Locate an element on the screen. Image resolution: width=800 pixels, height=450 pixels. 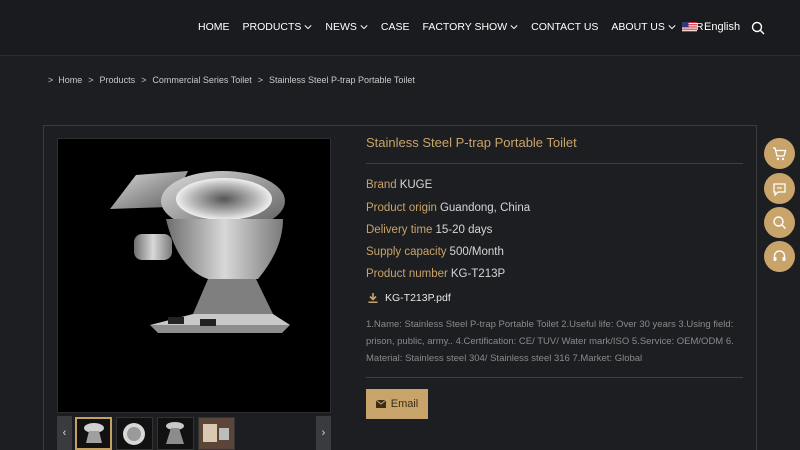
breadcrumb-commercial-series: Commercial Series Toilet is located at coordinates (201, 80).